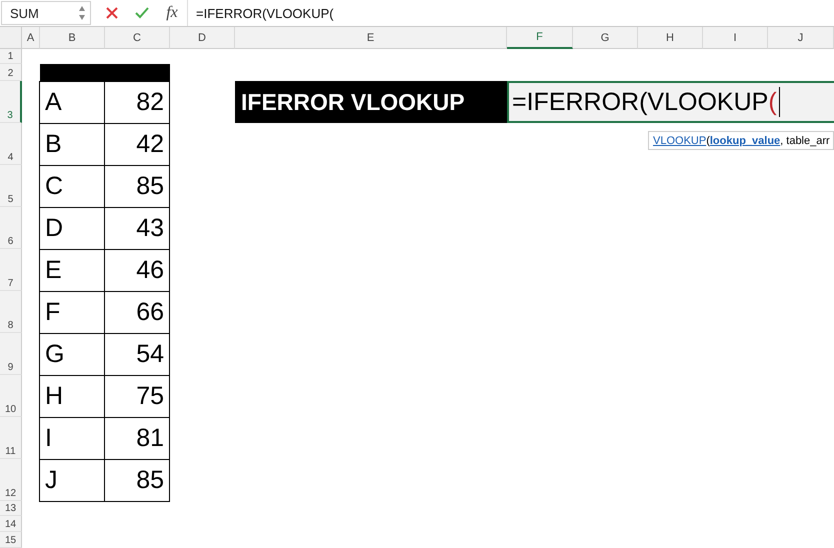  Describe the element at coordinates (137, 480) in the screenshot. I see `table-cell: 85` at that location.